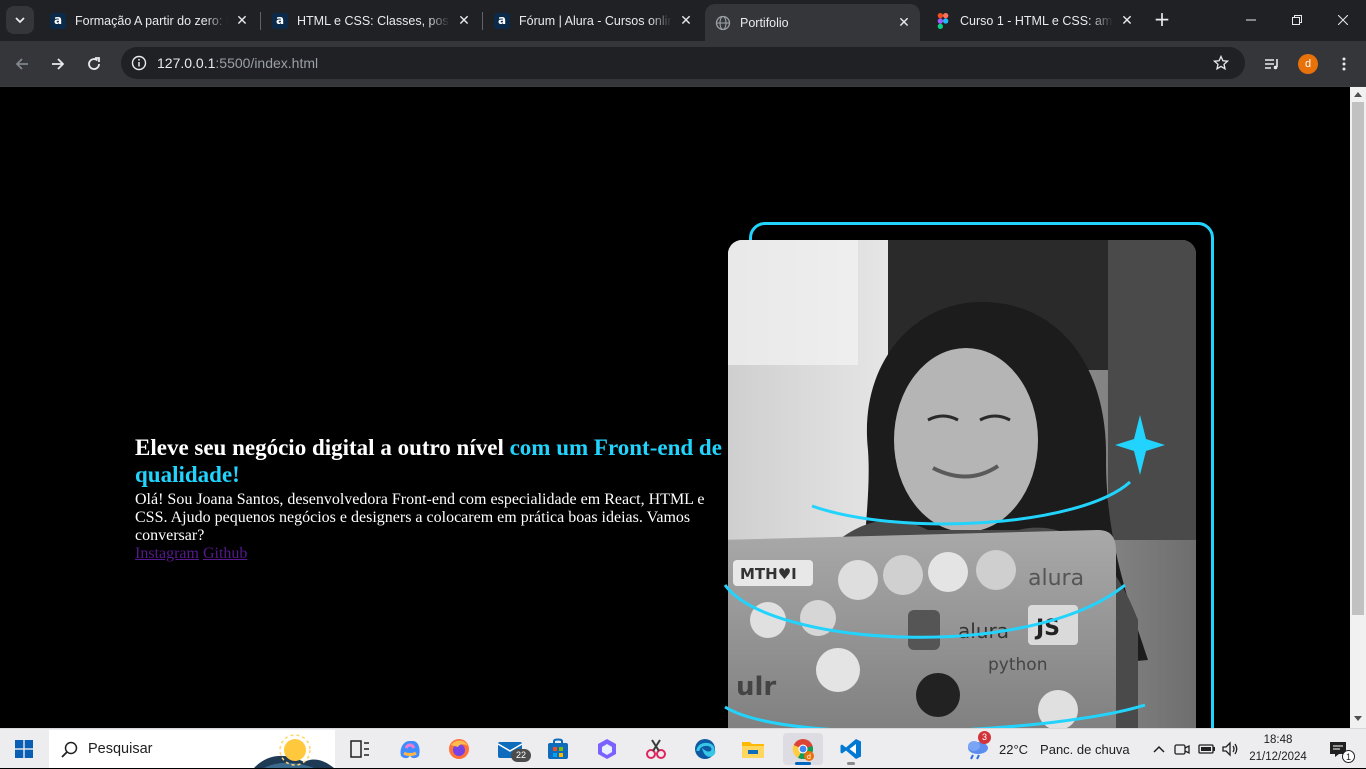 The image size is (1366, 769). Describe the element at coordinates (267, 63) in the screenshot. I see `url-path: :5500/index.html` at that location.